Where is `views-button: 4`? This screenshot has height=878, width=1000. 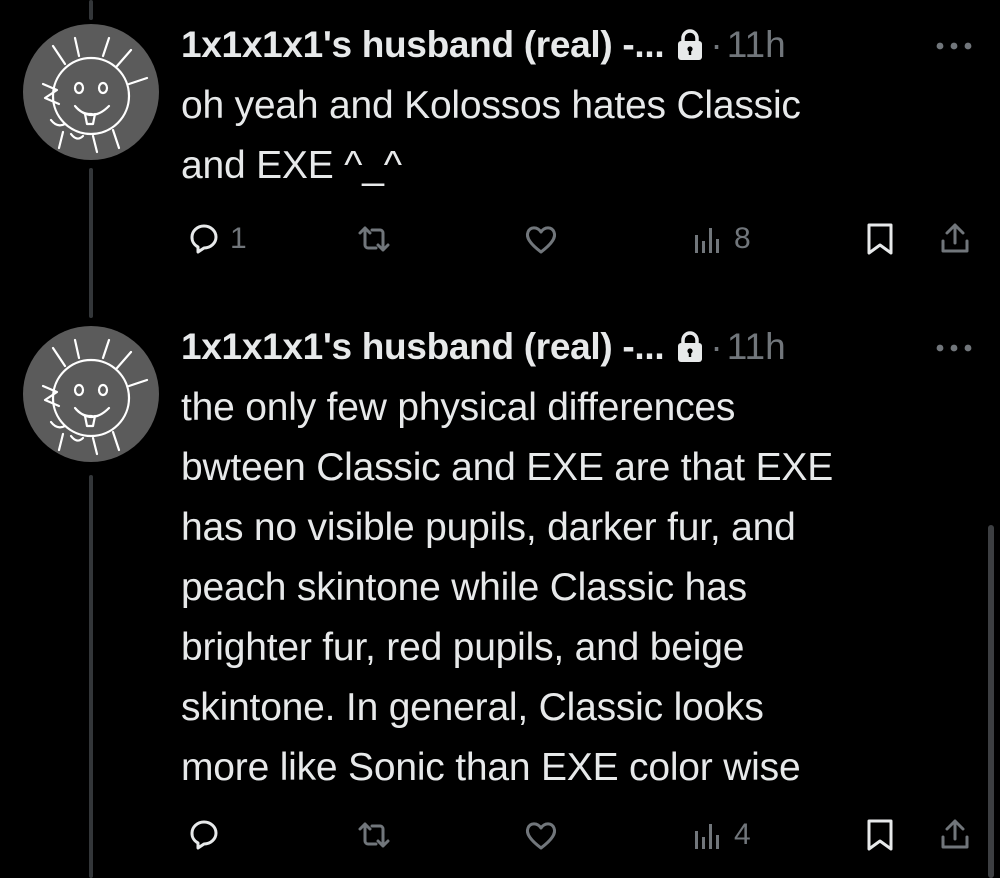 views-button: 4 is located at coordinates (720, 835).